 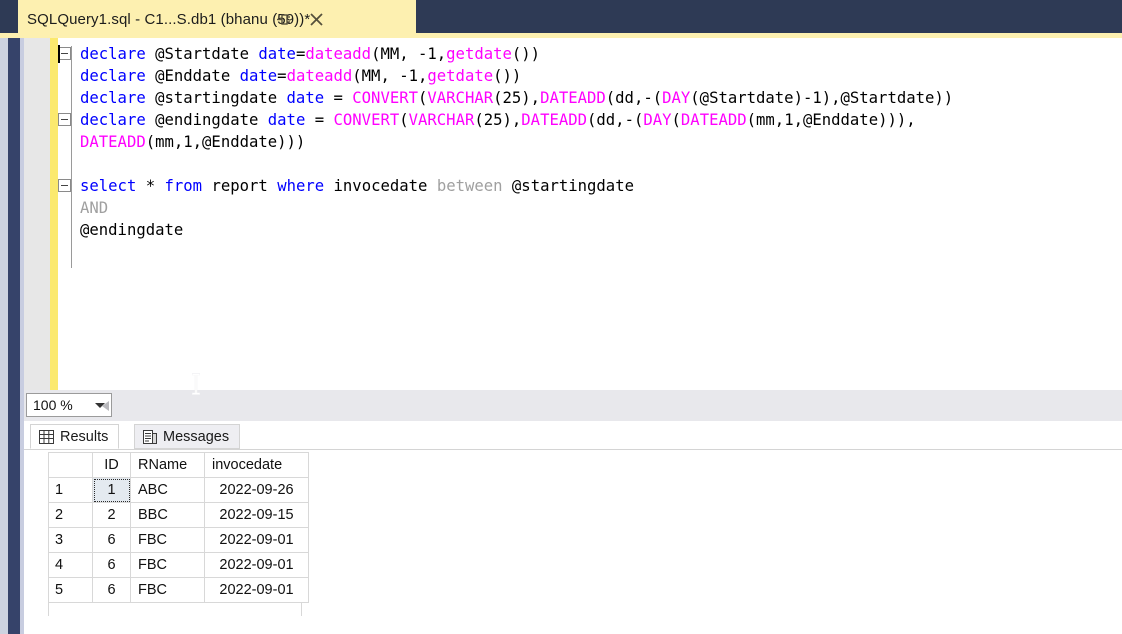 I want to click on grid-cell-rownum: 5, so click(x=70, y=590).